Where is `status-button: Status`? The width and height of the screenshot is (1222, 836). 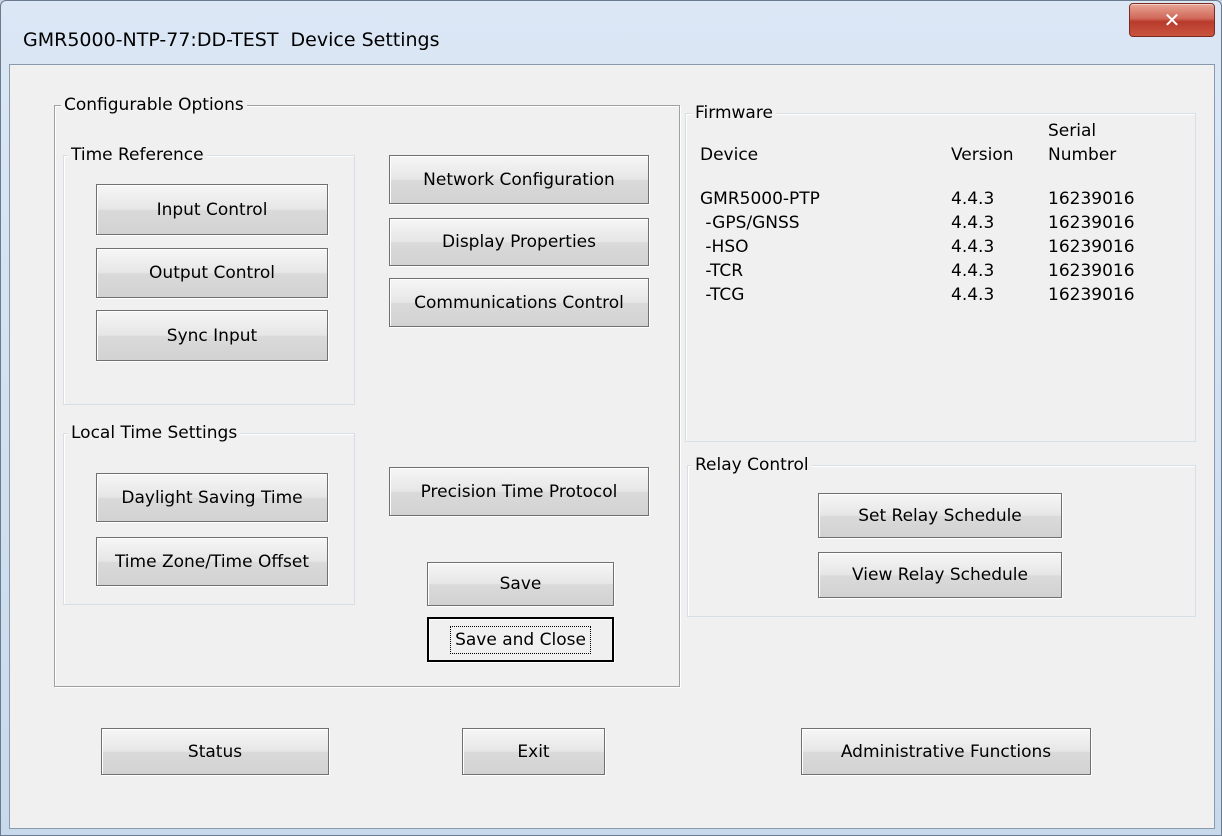 status-button: Status is located at coordinates (215, 751).